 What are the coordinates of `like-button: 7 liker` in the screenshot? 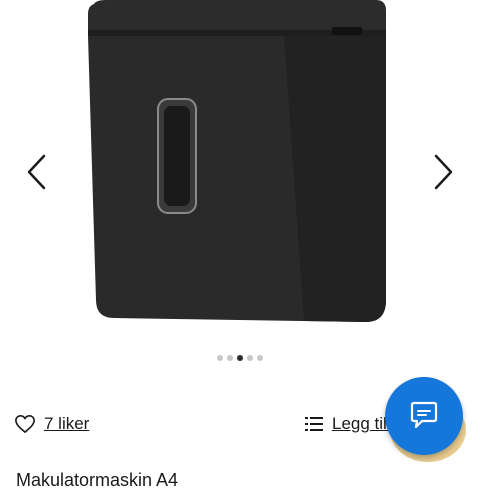 It's located at (51, 424).